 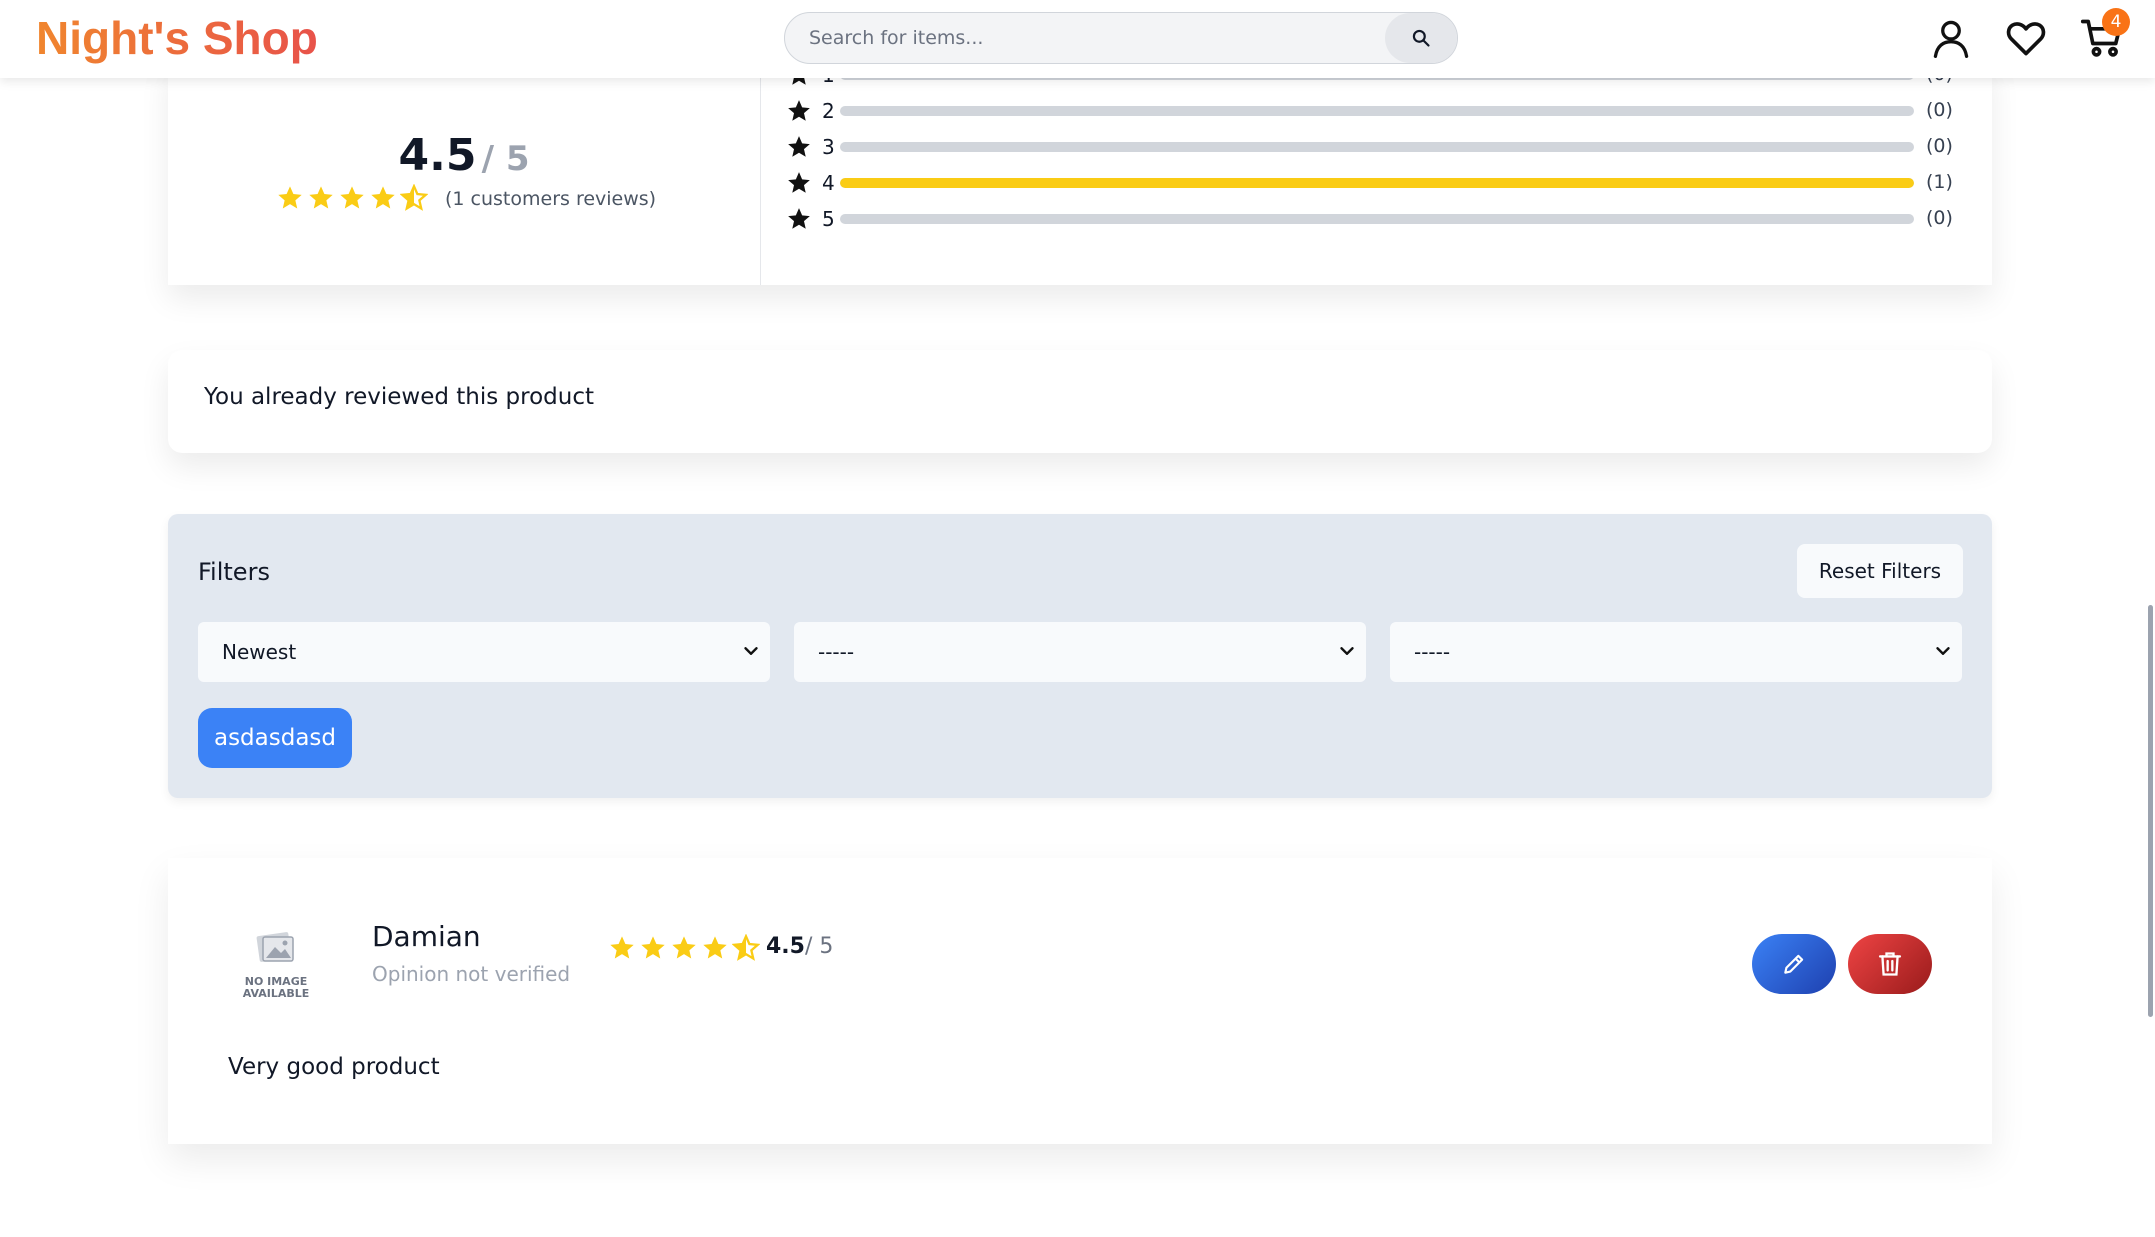 I want to click on summary-divider, so click(x=760, y=172).